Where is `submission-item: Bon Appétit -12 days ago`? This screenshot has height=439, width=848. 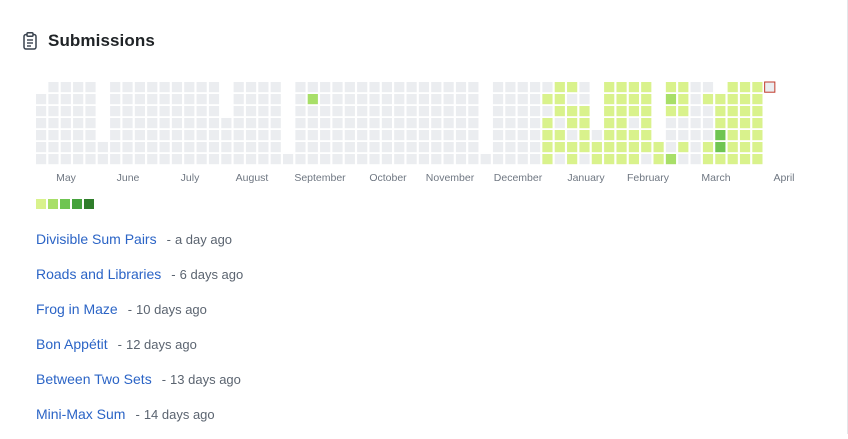
submission-item: Bon Appétit -12 days ago is located at coordinates (139, 351).